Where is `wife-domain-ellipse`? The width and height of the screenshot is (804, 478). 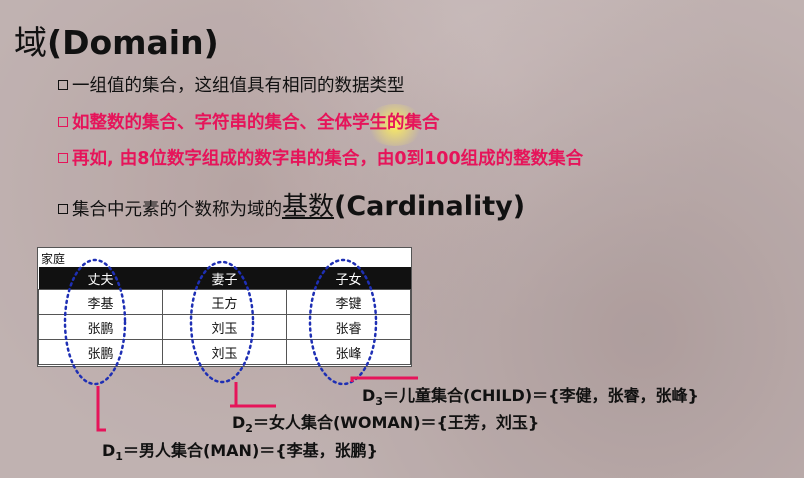
wife-domain-ellipse is located at coordinates (222, 322).